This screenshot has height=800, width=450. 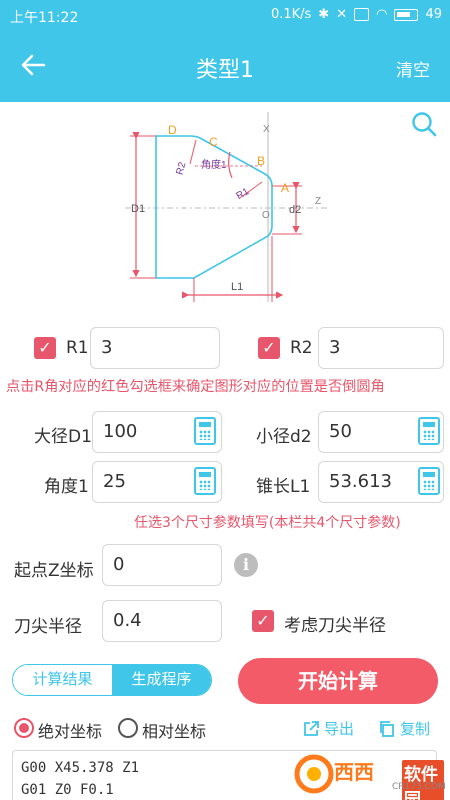 I want to click on tab-program: 生成程序, so click(x=161, y=680).